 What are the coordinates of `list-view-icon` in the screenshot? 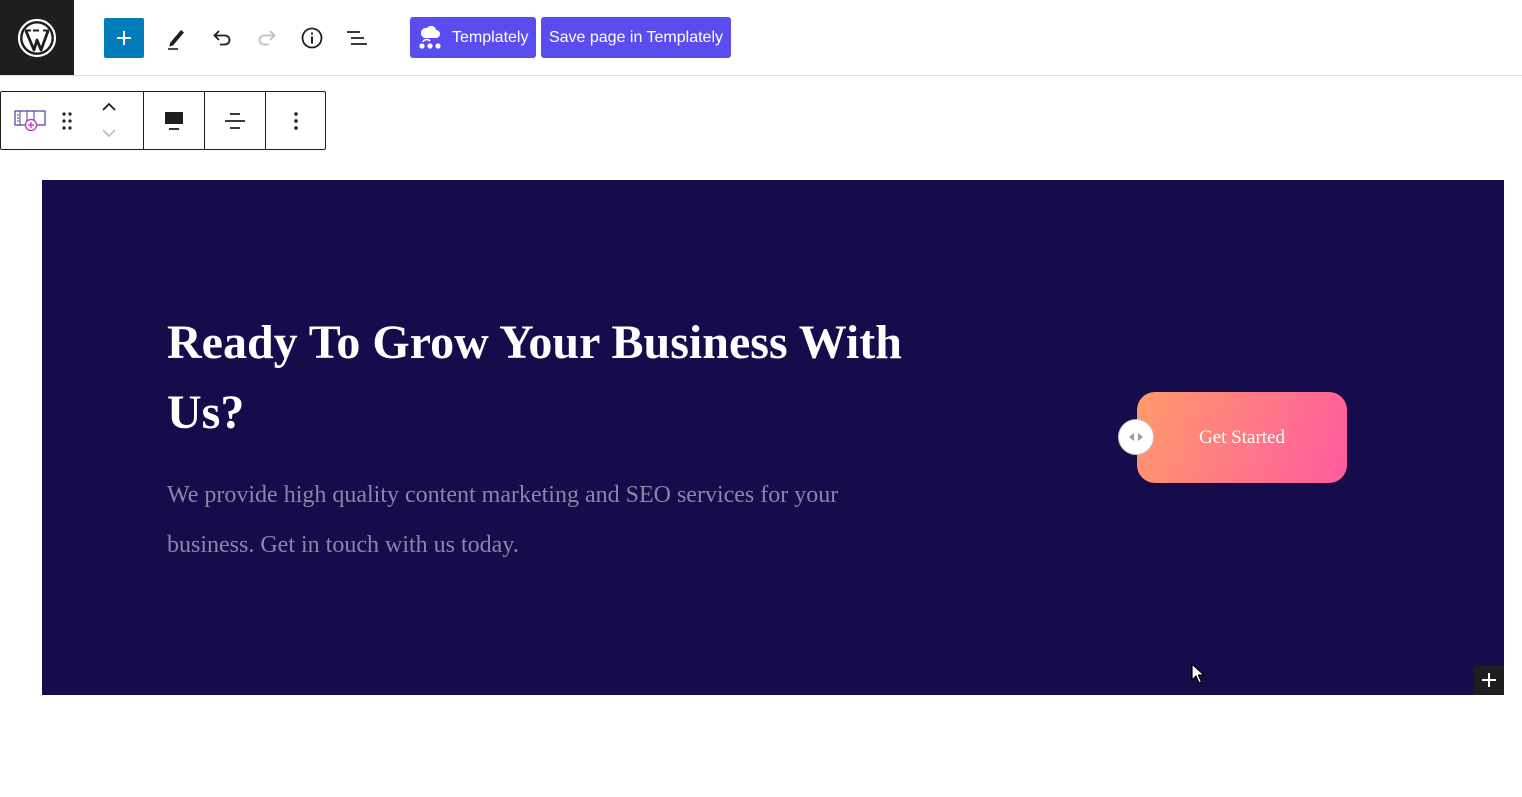 It's located at (357, 38).